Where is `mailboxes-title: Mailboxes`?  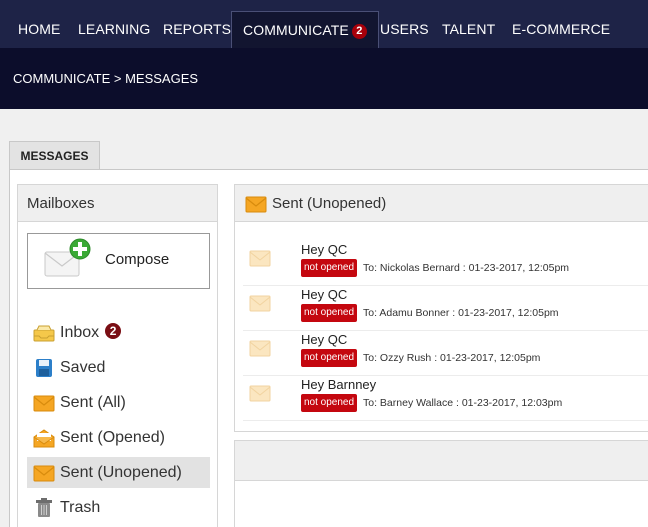 mailboxes-title: Mailboxes is located at coordinates (117, 203).